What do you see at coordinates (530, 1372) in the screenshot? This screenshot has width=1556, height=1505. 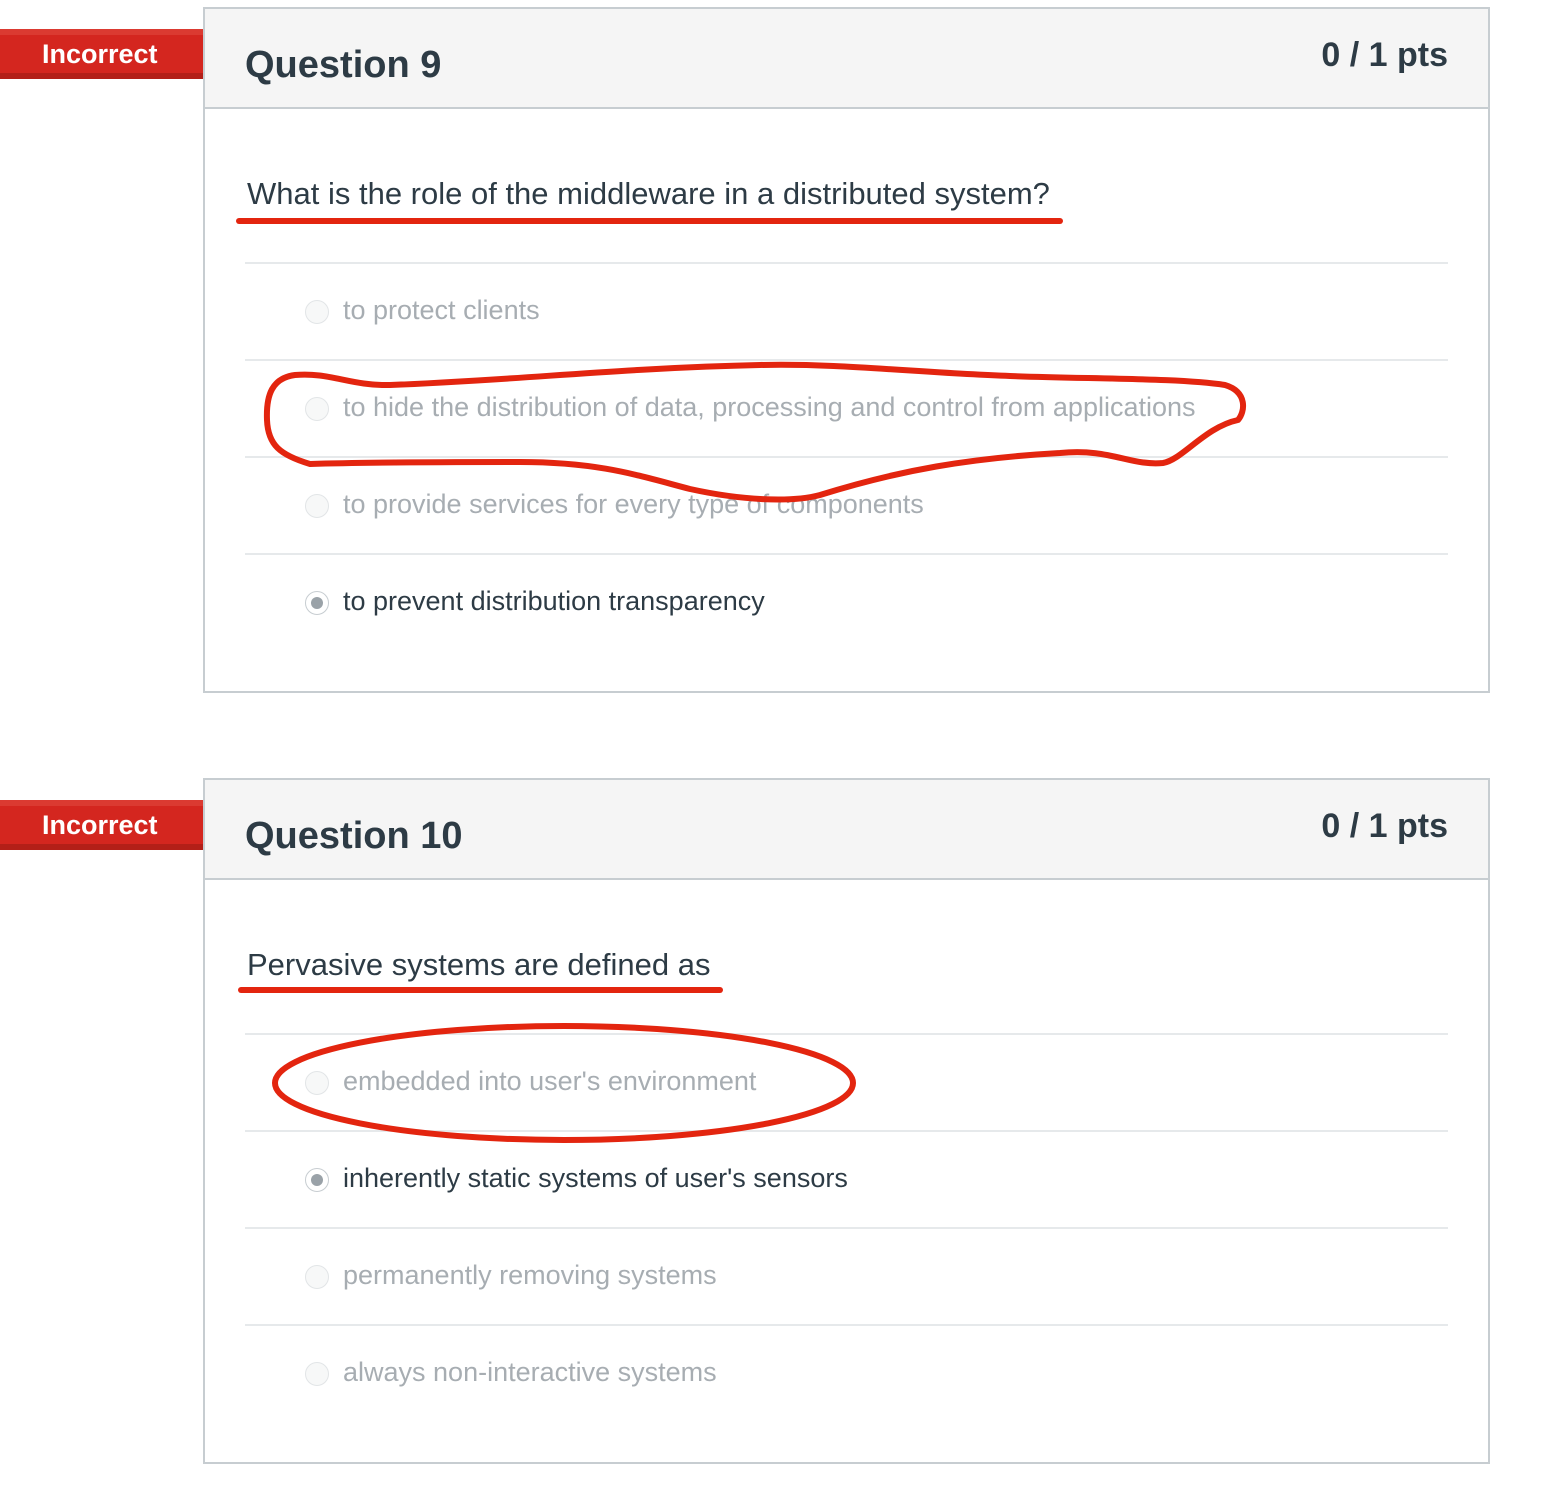 I see `answer-label: always non-interactive systems` at bounding box center [530, 1372].